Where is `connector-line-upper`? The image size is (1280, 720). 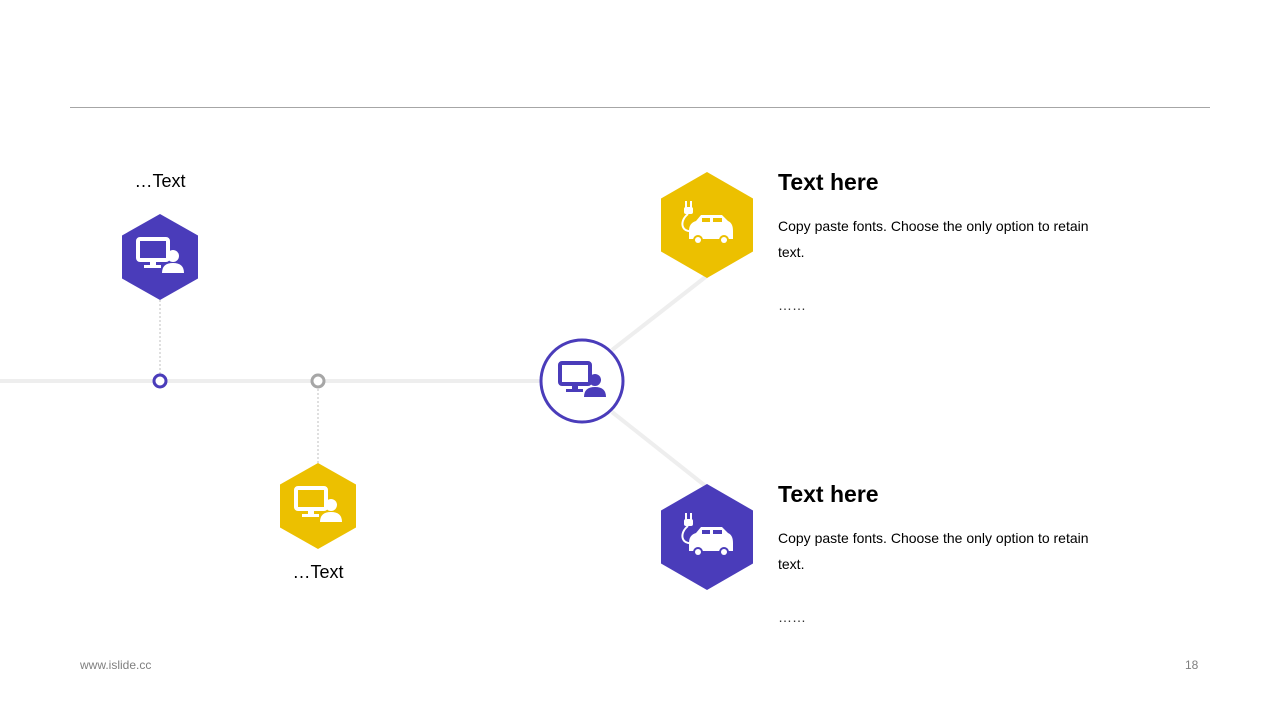 connector-line-upper is located at coordinates (660, 312).